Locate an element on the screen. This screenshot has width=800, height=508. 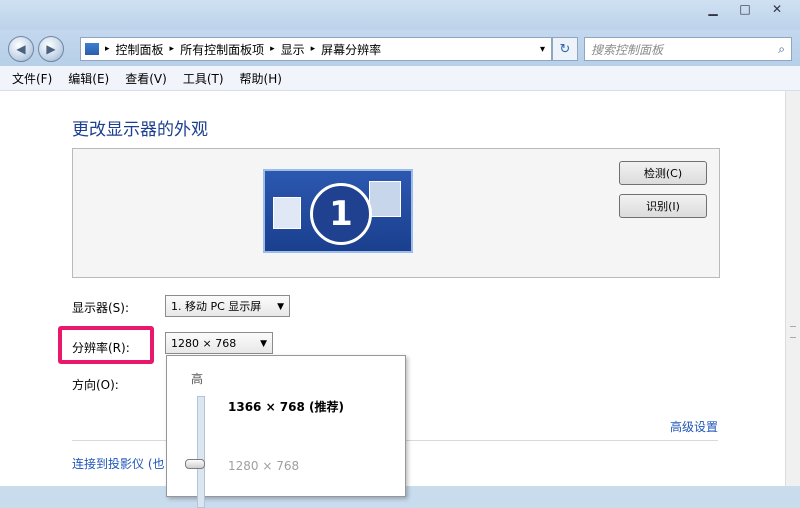
orientation-label: 方向(O): is located at coordinates (95, 385).